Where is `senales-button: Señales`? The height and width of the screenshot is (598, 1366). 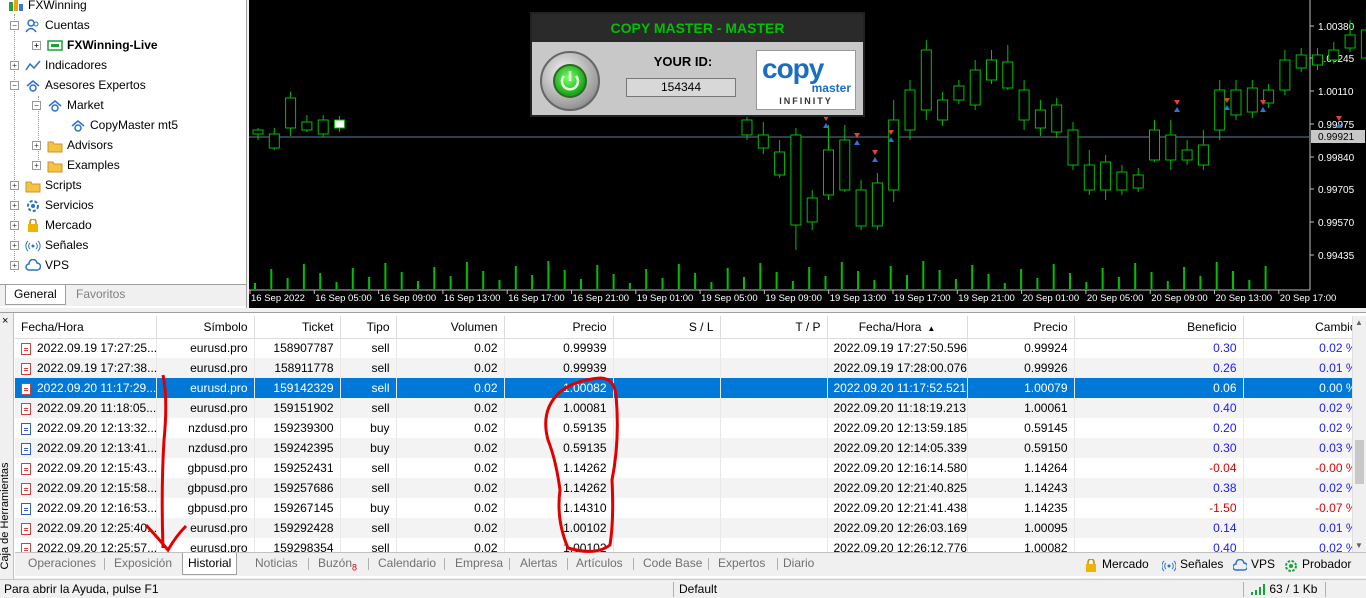
senales-button: Señales is located at coordinates (1192, 564).